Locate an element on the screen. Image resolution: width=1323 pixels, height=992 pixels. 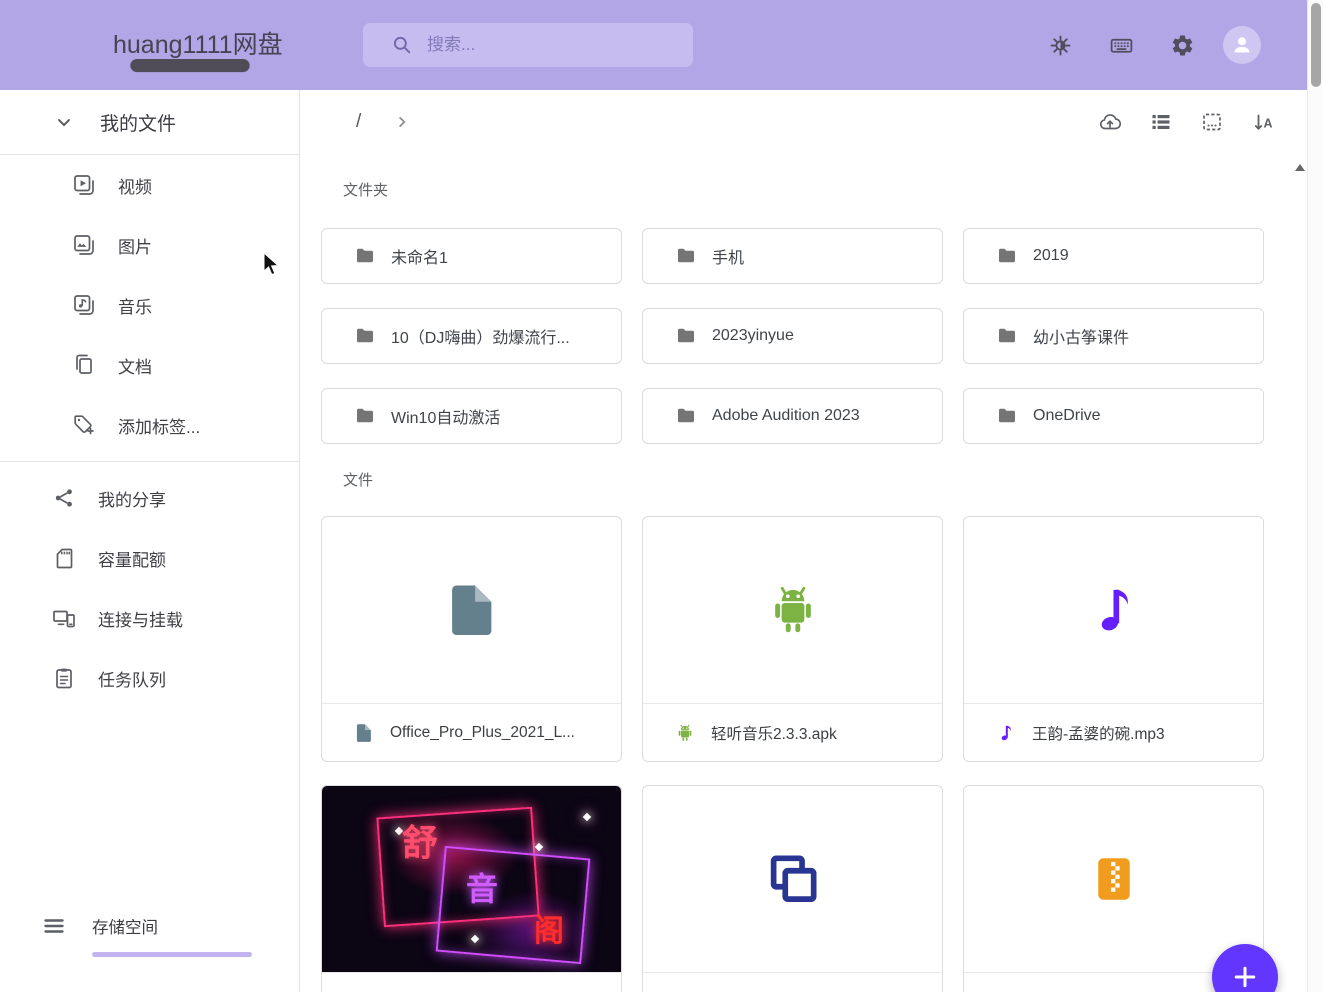
file-name: 轻听音乐2.3.3.apk is located at coordinates (774, 734).